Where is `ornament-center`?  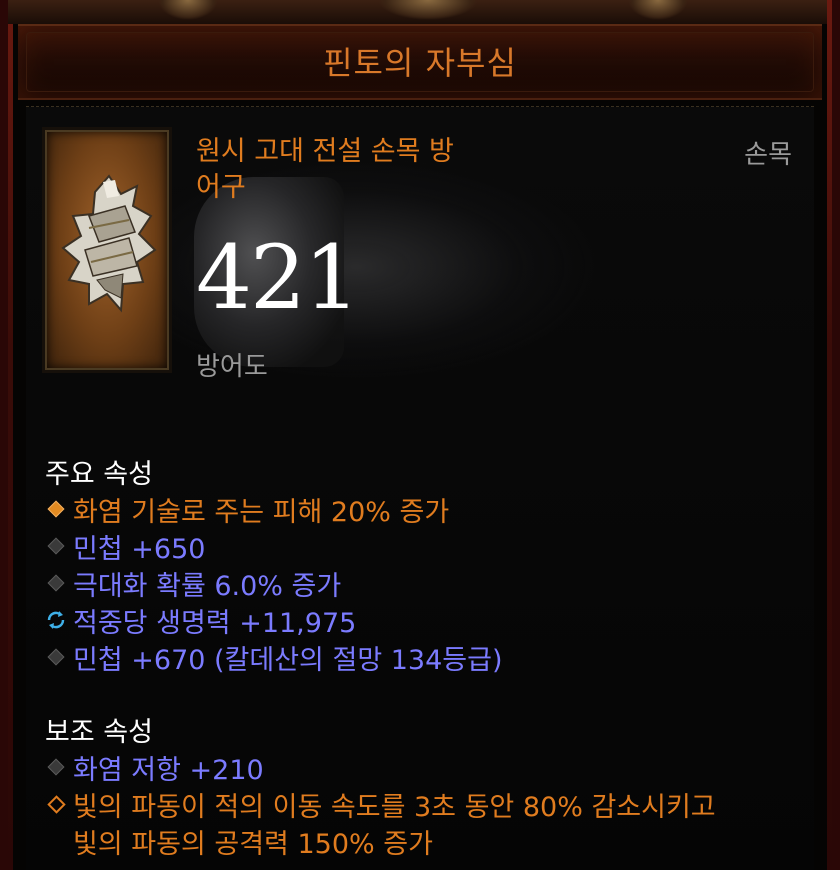
ornament-center is located at coordinates (428, 10).